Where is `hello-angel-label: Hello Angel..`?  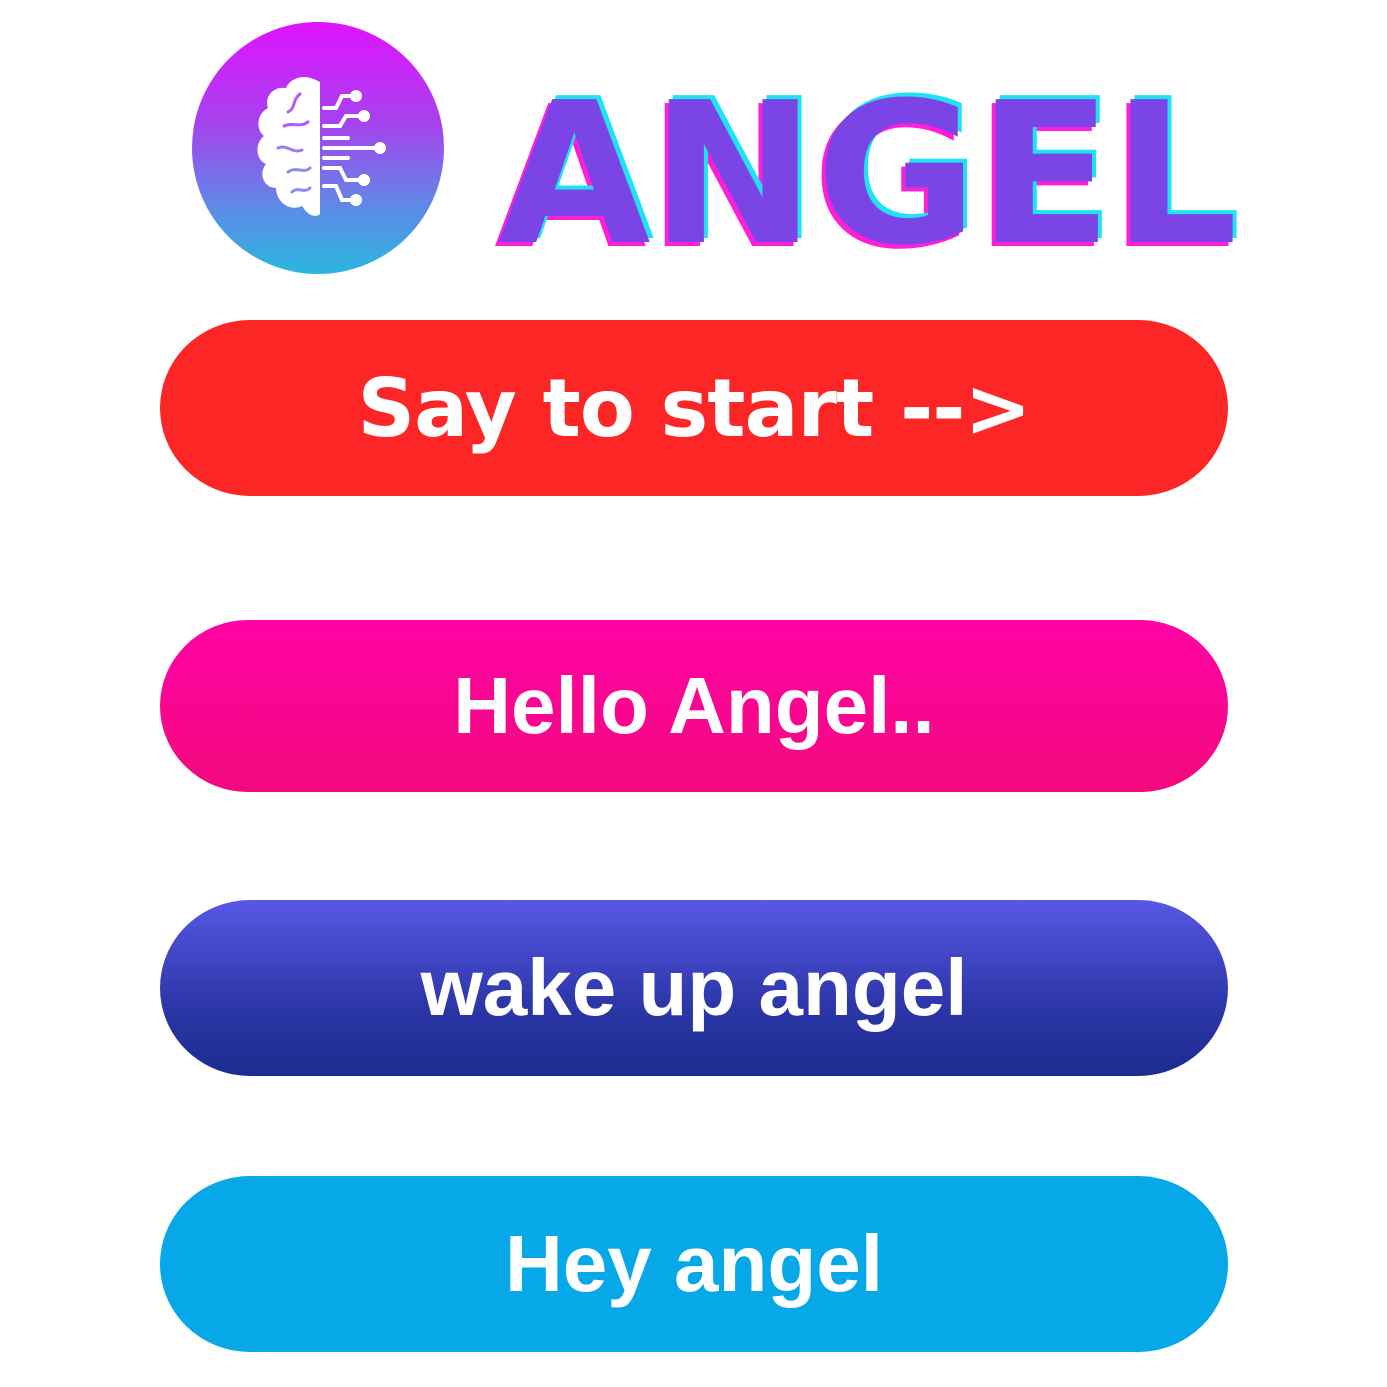
hello-angel-label: Hello Angel.. is located at coordinates (694, 705).